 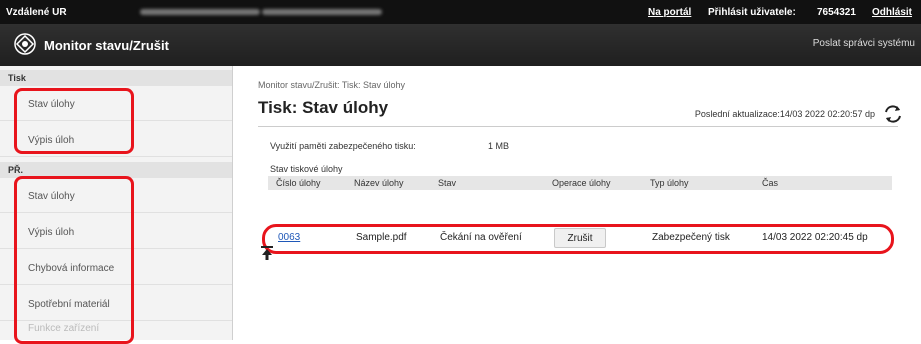 I want to click on job-name: Sample.pdf, so click(x=381, y=237).